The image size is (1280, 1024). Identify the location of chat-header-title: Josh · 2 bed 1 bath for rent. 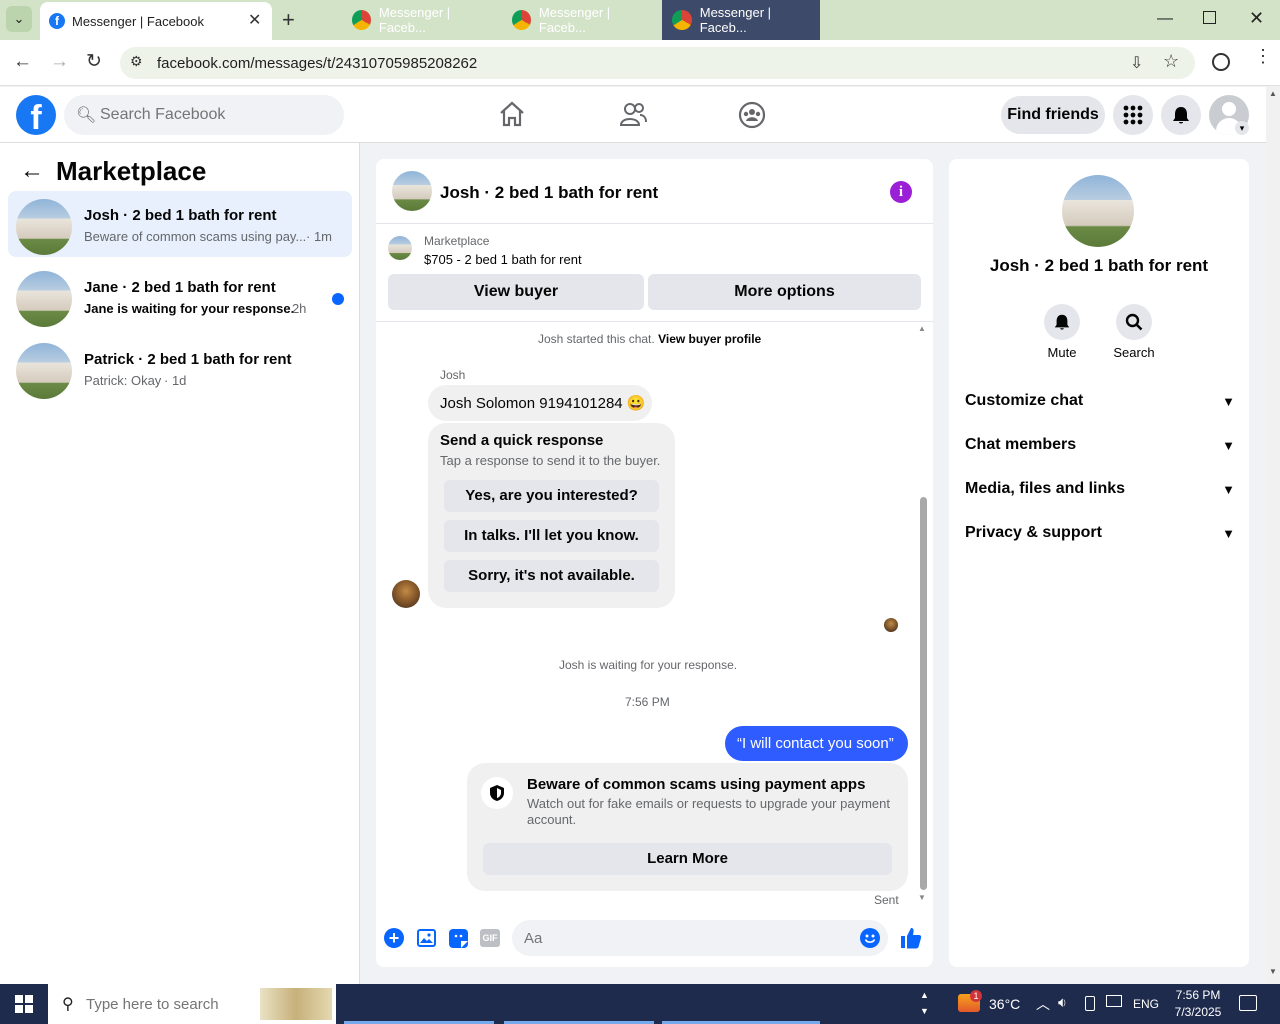
(549, 193).